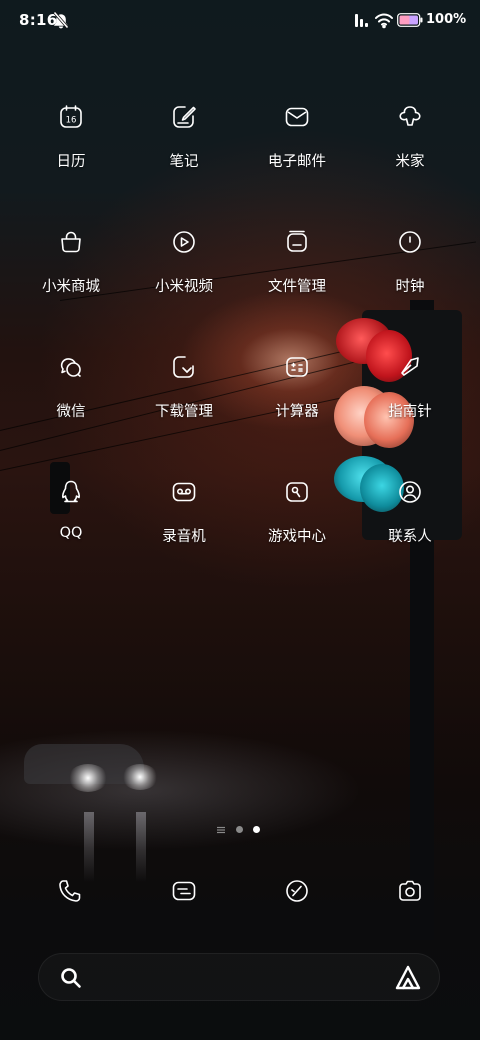  Describe the element at coordinates (297, 117) in the screenshot. I see `mail-icon` at that location.